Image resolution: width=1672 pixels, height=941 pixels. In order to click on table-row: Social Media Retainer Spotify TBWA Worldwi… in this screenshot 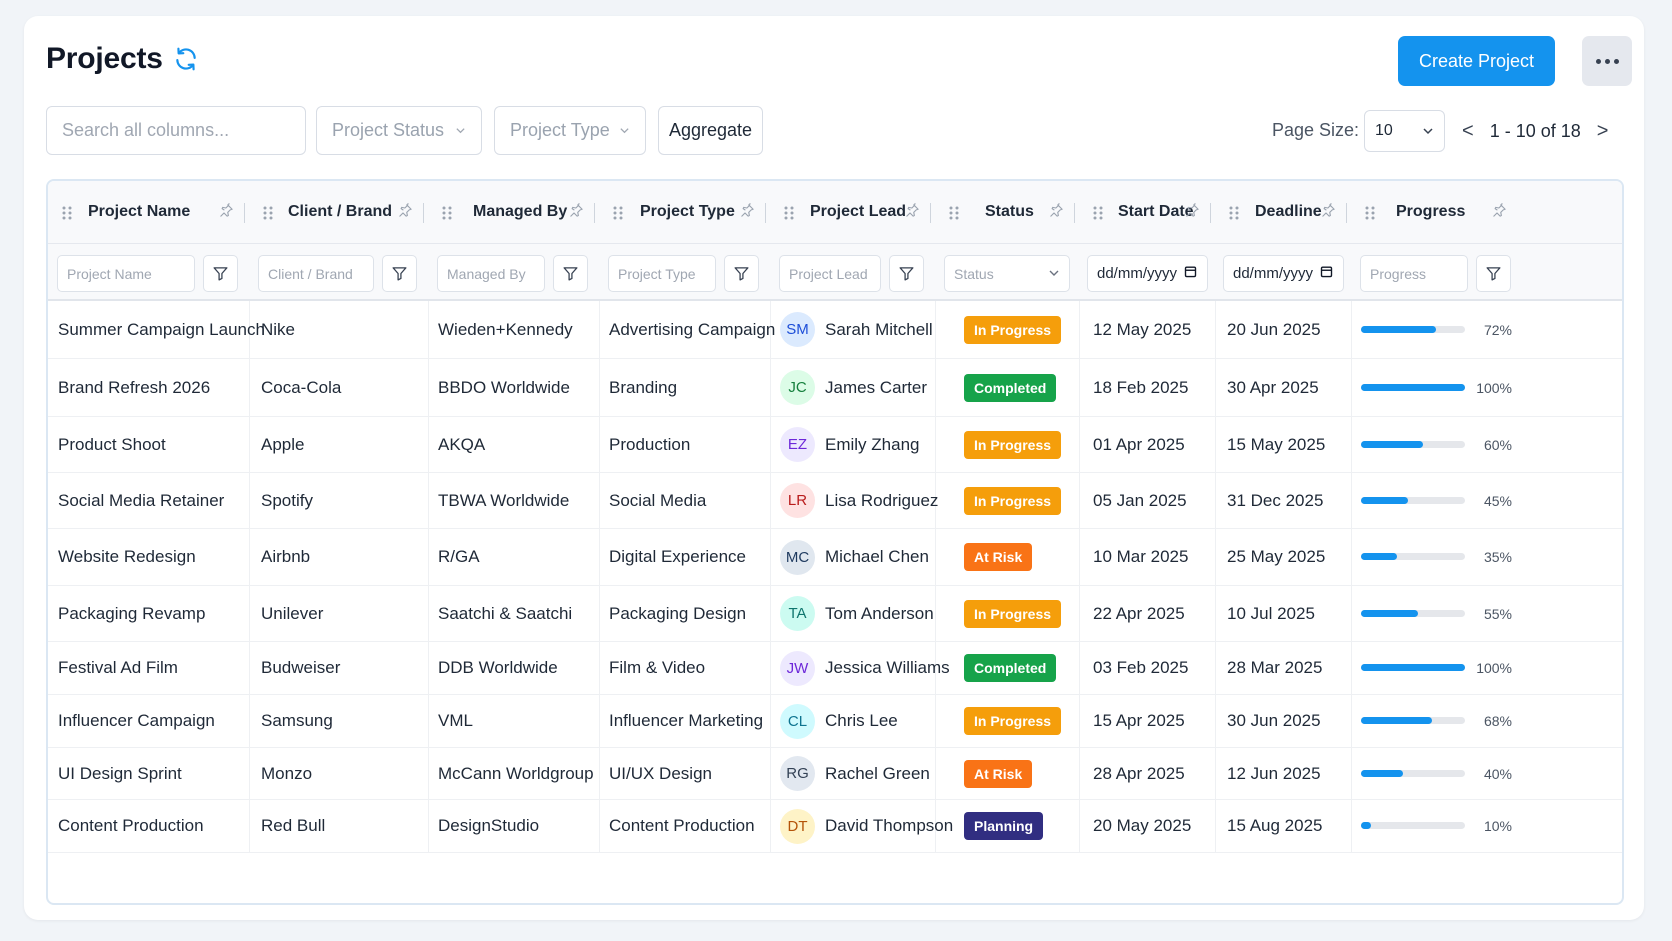, I will do `click(835, 501)`.